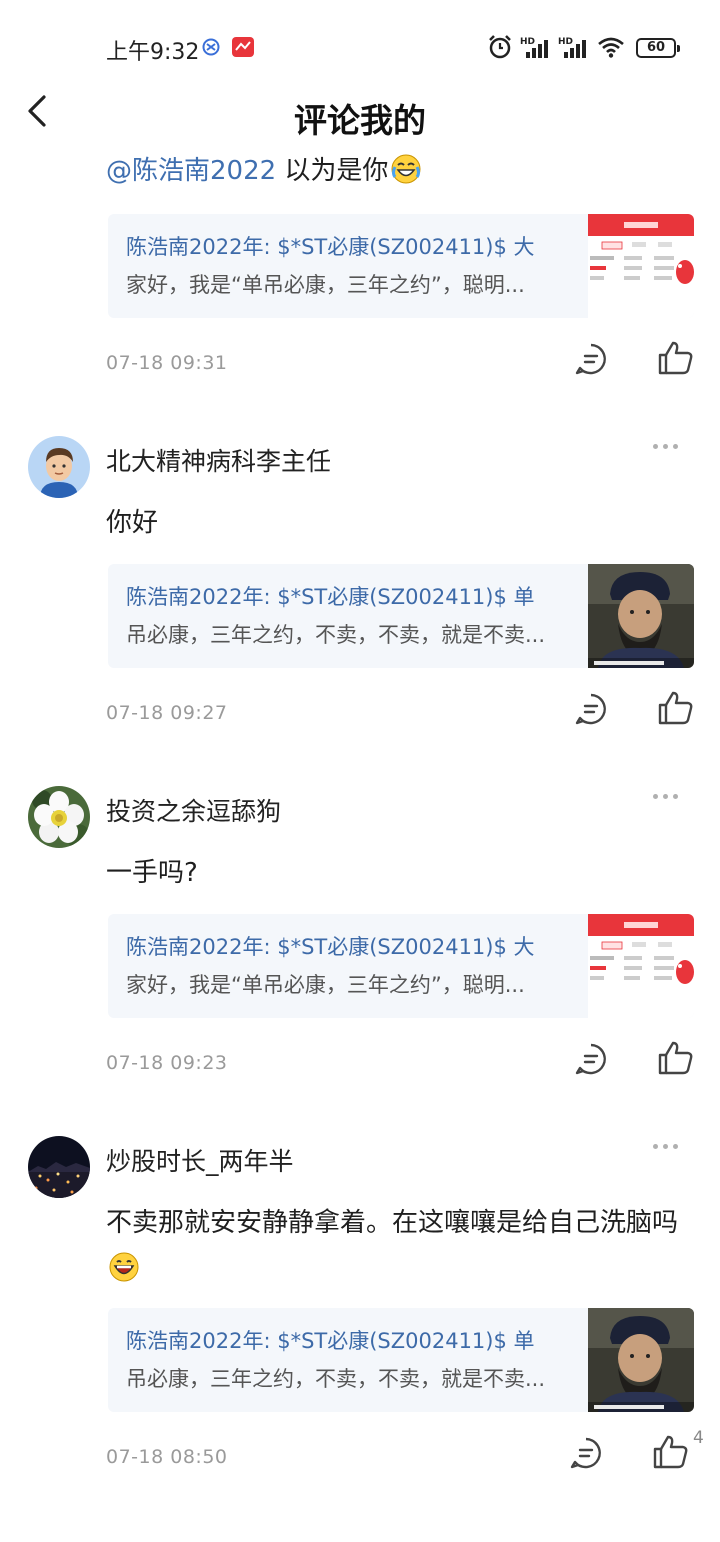  I want to click on battery-icon: 60, so click(658, 48).